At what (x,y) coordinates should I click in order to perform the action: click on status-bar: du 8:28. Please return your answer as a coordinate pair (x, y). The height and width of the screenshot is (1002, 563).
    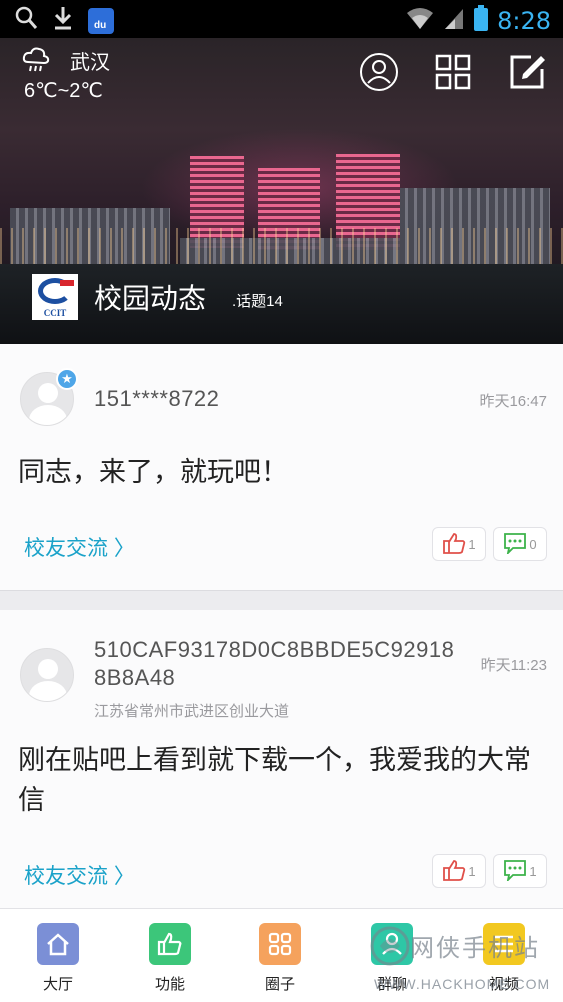
    Looking at the image, I should click on (281, 19).